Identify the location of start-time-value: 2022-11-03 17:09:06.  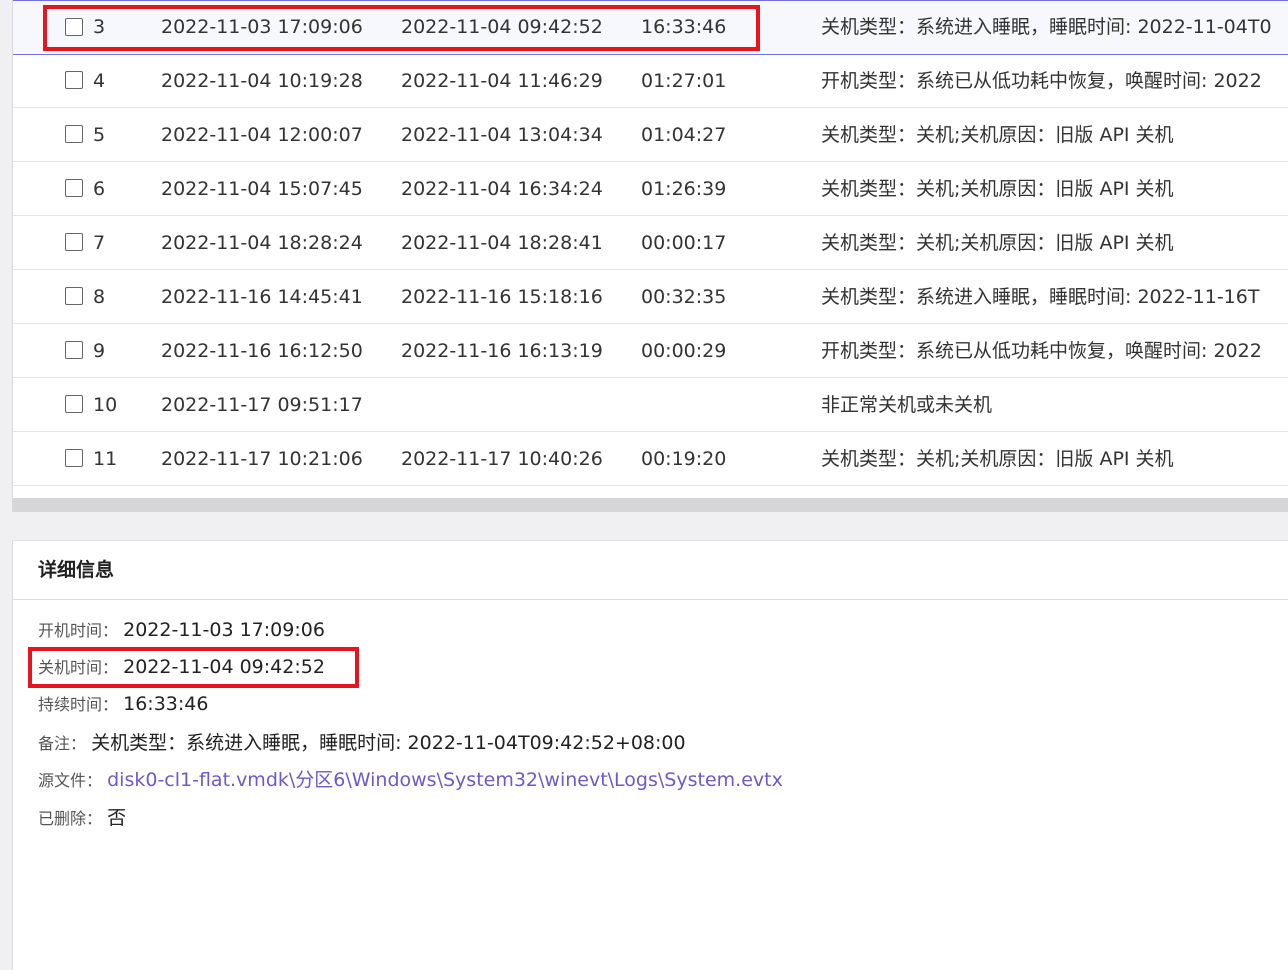
(224, 630).